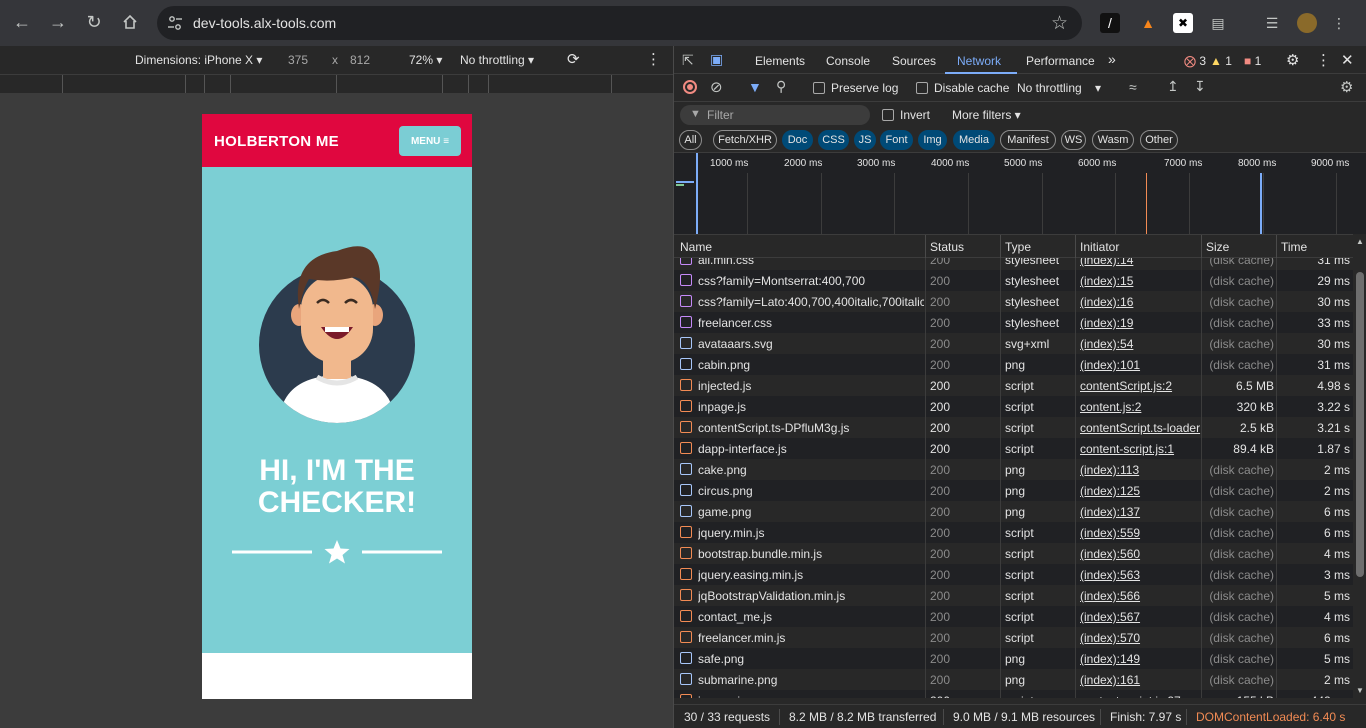  I want to click on record-icon, so click(690, 87).